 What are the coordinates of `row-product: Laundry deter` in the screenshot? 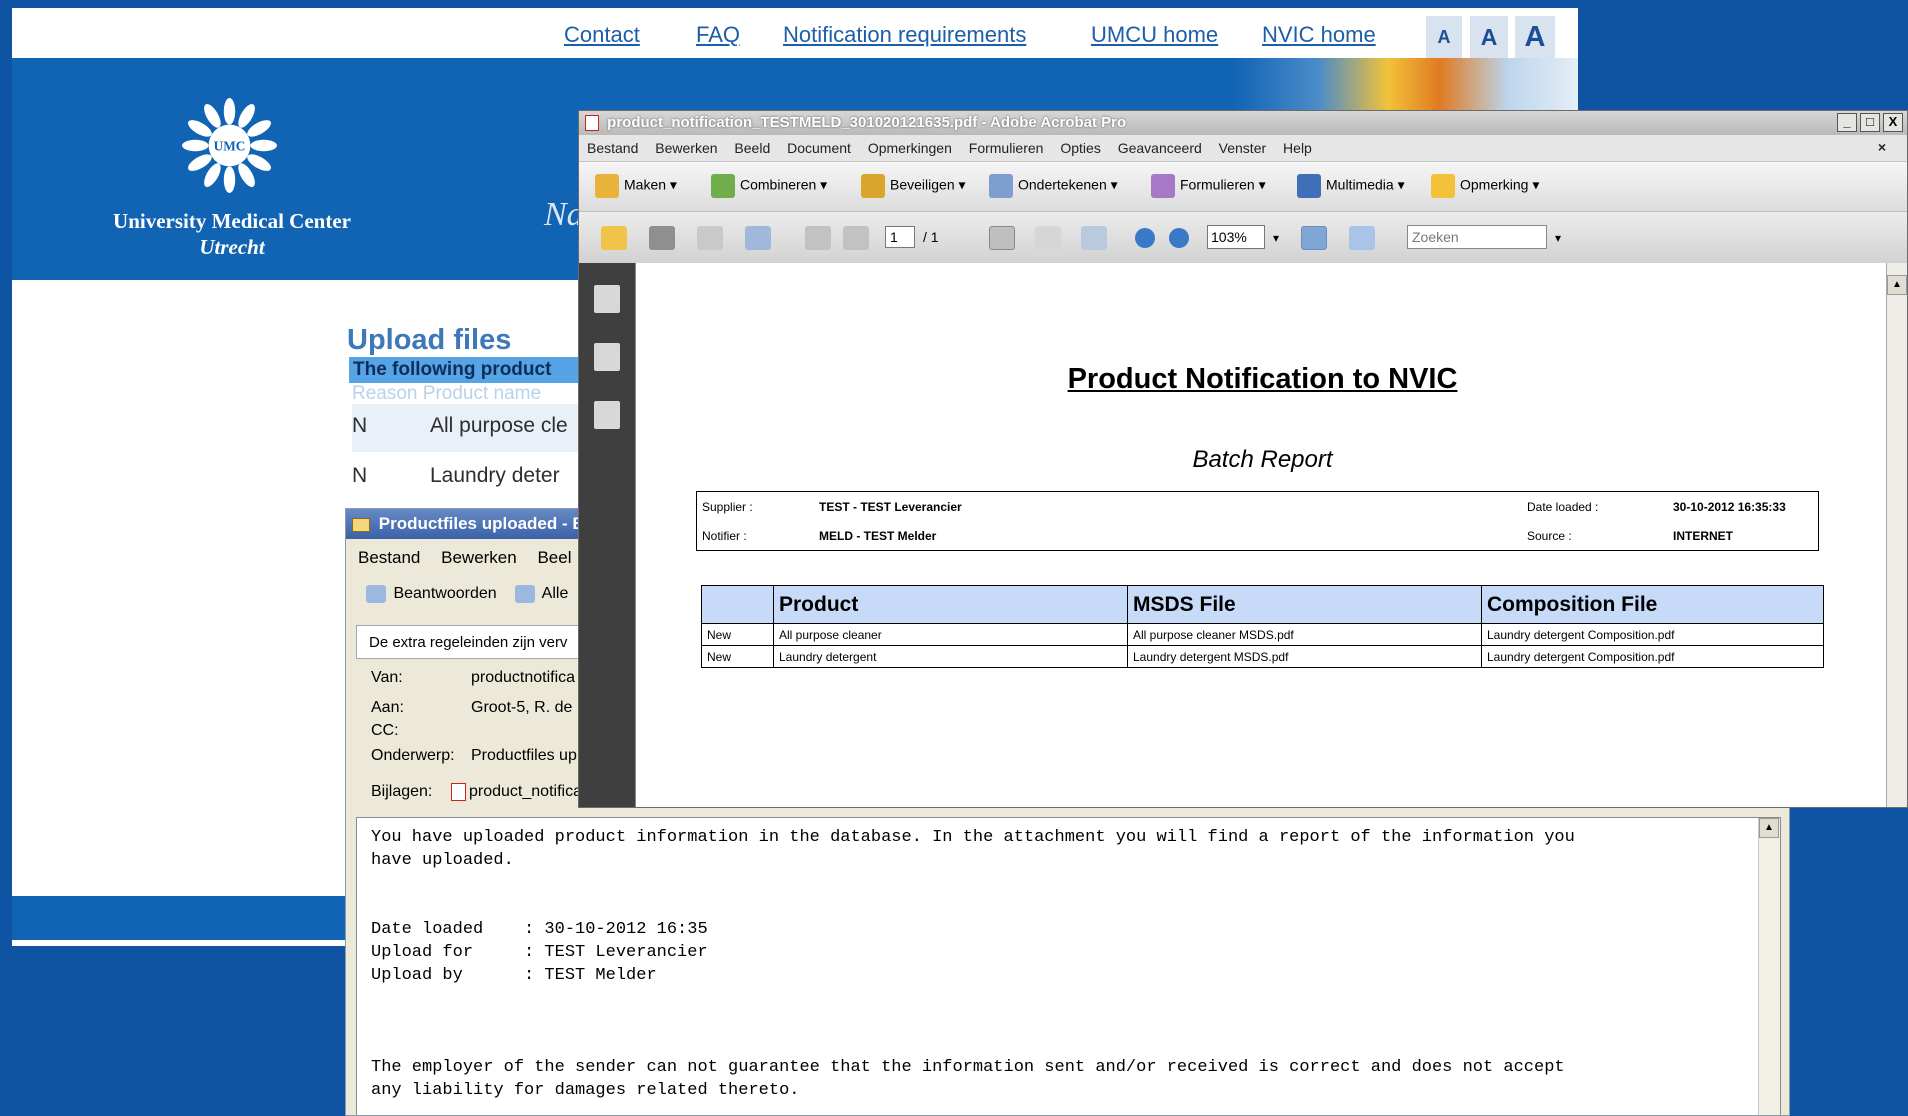 It's located at (495, 475).